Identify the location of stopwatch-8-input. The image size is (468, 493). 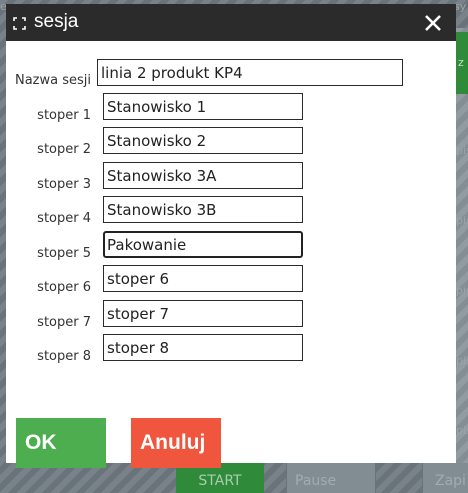
(203, 347).